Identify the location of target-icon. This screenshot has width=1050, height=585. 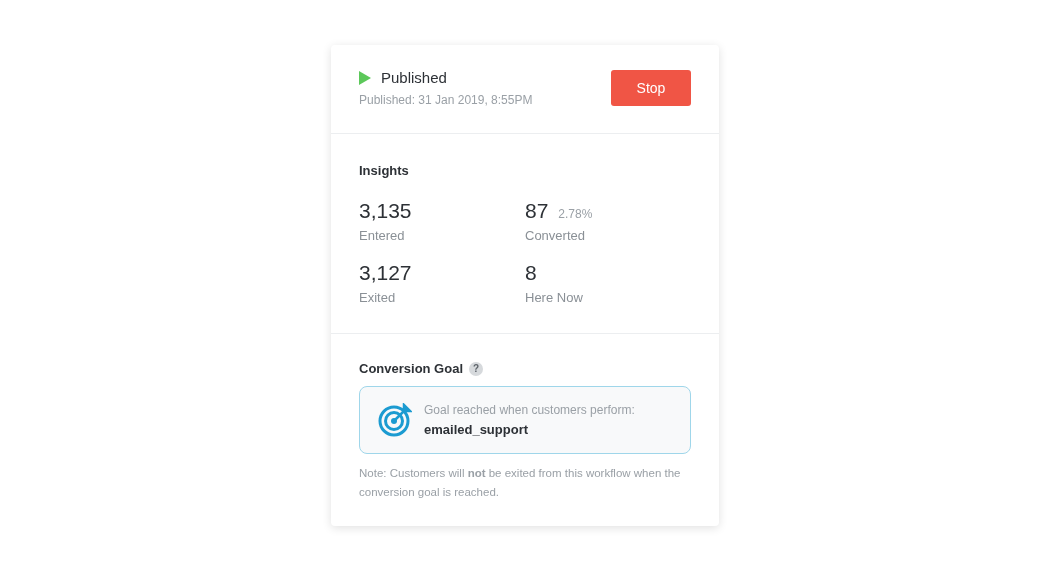
(395, 420).